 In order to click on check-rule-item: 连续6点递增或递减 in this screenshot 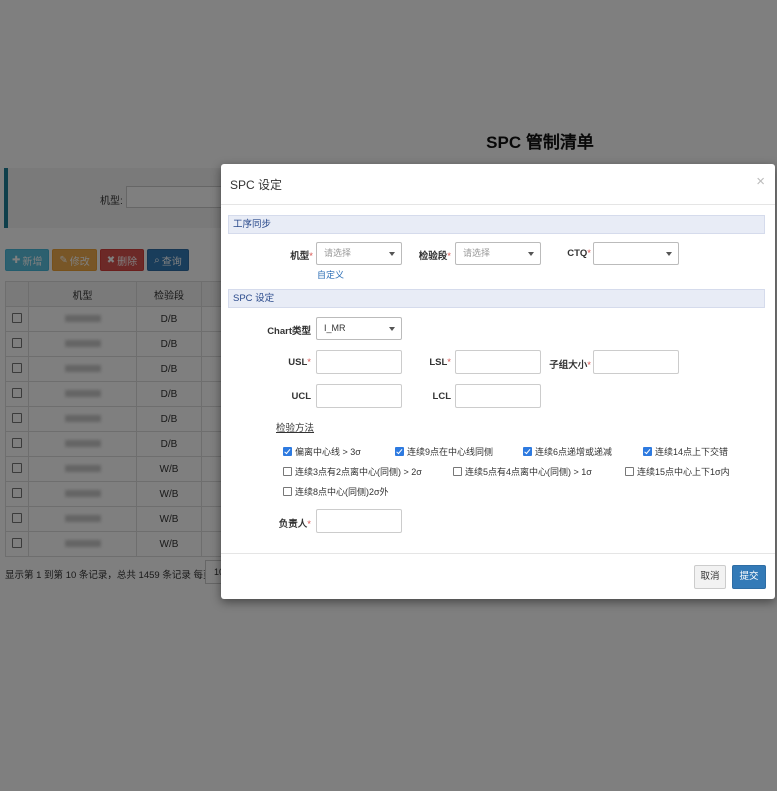, I will do `click(567, 451)`.